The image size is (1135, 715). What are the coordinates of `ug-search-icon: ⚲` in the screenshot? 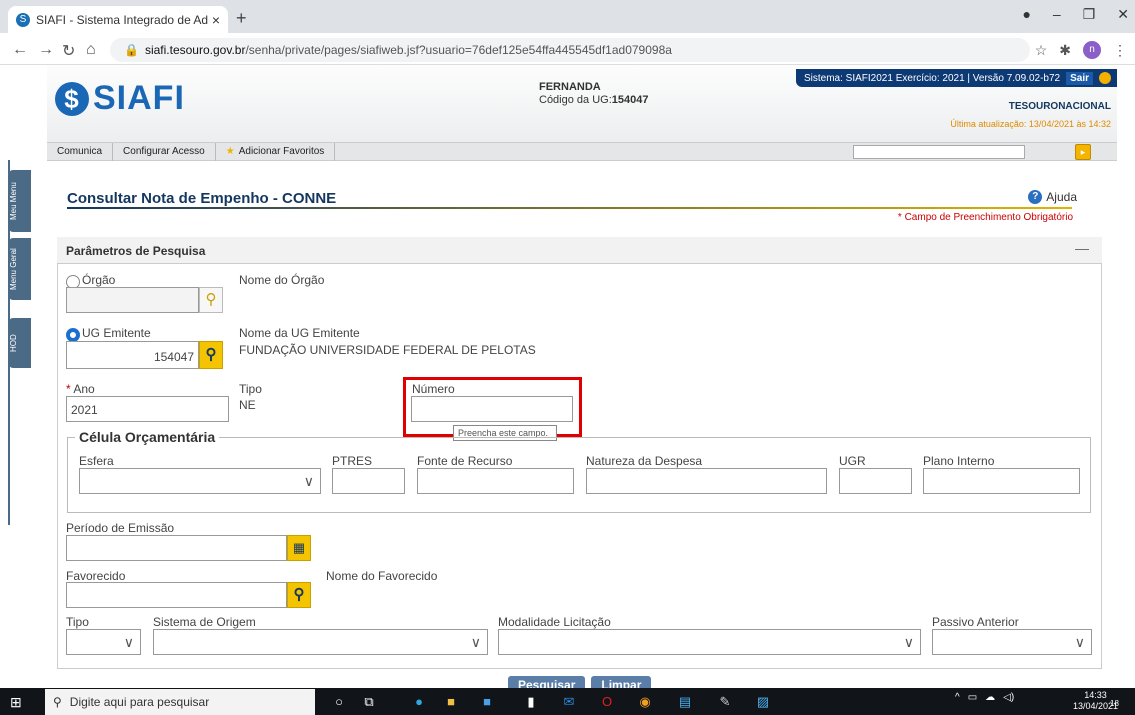 It's located at (211, 355).